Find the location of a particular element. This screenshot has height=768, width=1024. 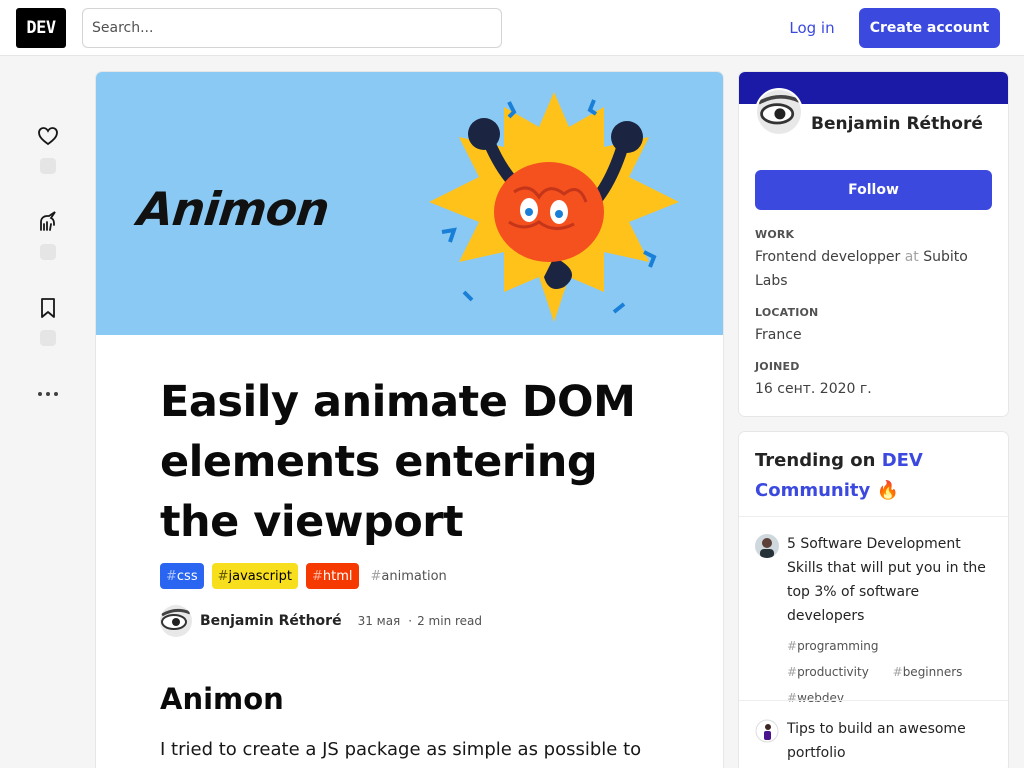

login-link: Log in is located at coordinates (812, 28).